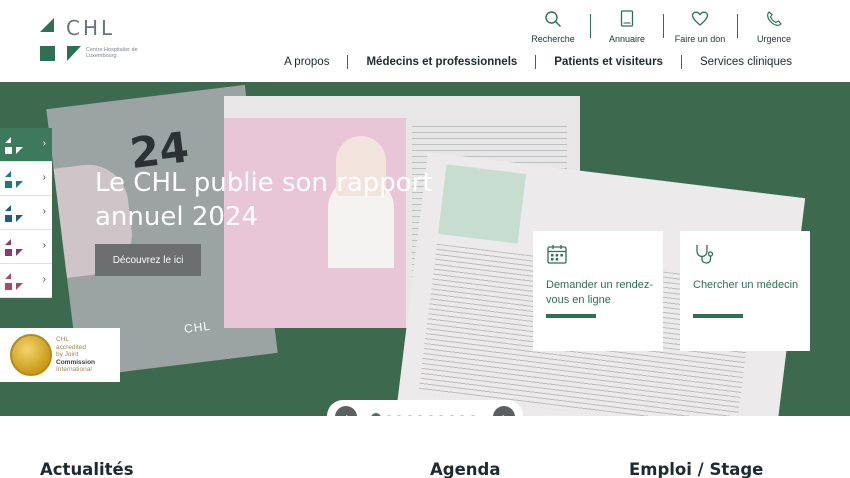 The height and width of the screenshot is (478, 850). What do you see at coordinates (553, 39) in the screenshot?
I see `util-search-label: Recherche` at bounding box center [553, 39].